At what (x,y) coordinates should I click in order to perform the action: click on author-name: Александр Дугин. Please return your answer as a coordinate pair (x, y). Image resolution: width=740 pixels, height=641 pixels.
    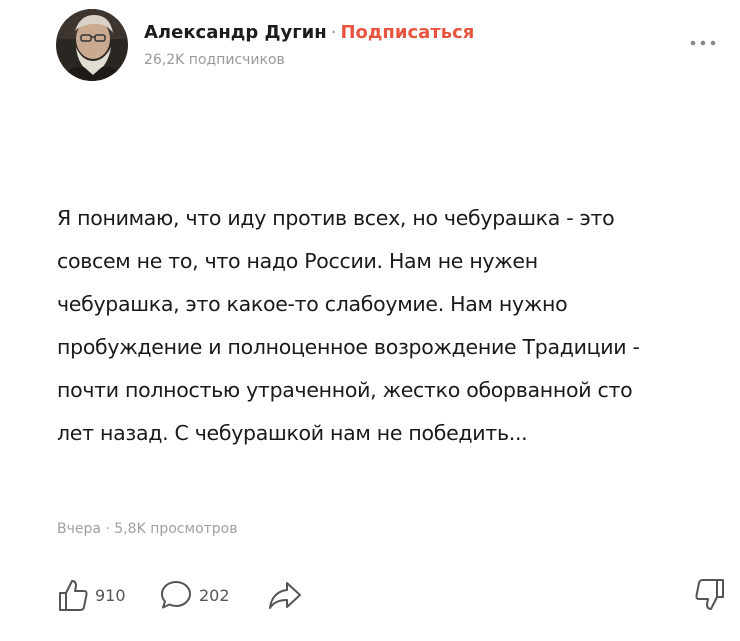
    Looking at the image, I should click on (235, 32).